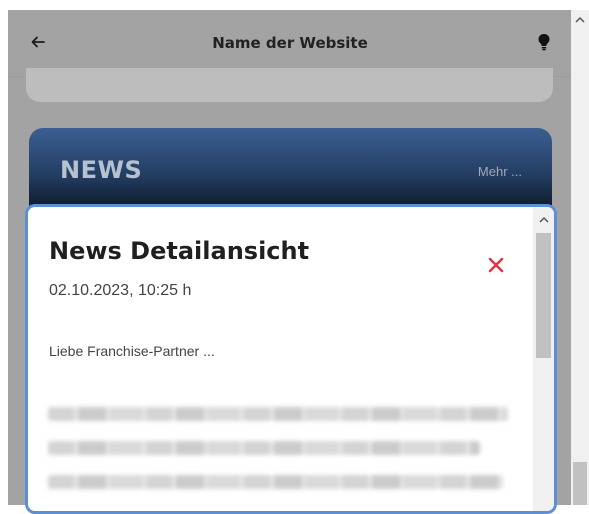 The image size is (589, 514). Describe the element at coordinates (120, 290) in the screenshot. I see `news-date: 02.10.2023, 10:25 h` at that location.